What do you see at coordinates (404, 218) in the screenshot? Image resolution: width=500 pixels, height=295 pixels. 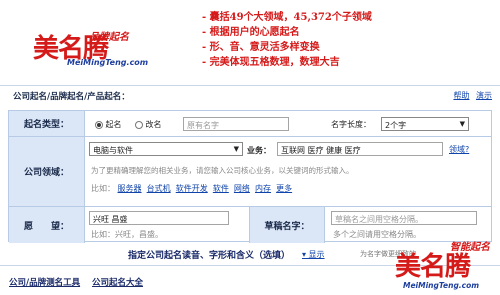 I see `draft-input: 草稿名之间用空格分隔。` at bounding box center [404, 218].